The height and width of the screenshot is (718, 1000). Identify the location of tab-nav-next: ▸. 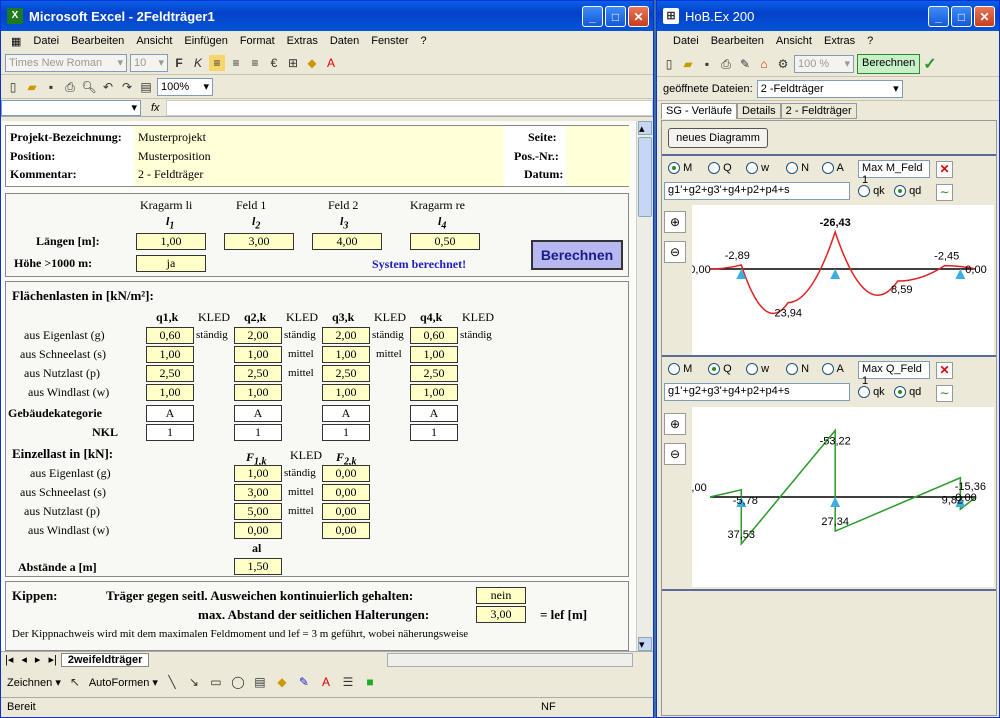
(38, 659).